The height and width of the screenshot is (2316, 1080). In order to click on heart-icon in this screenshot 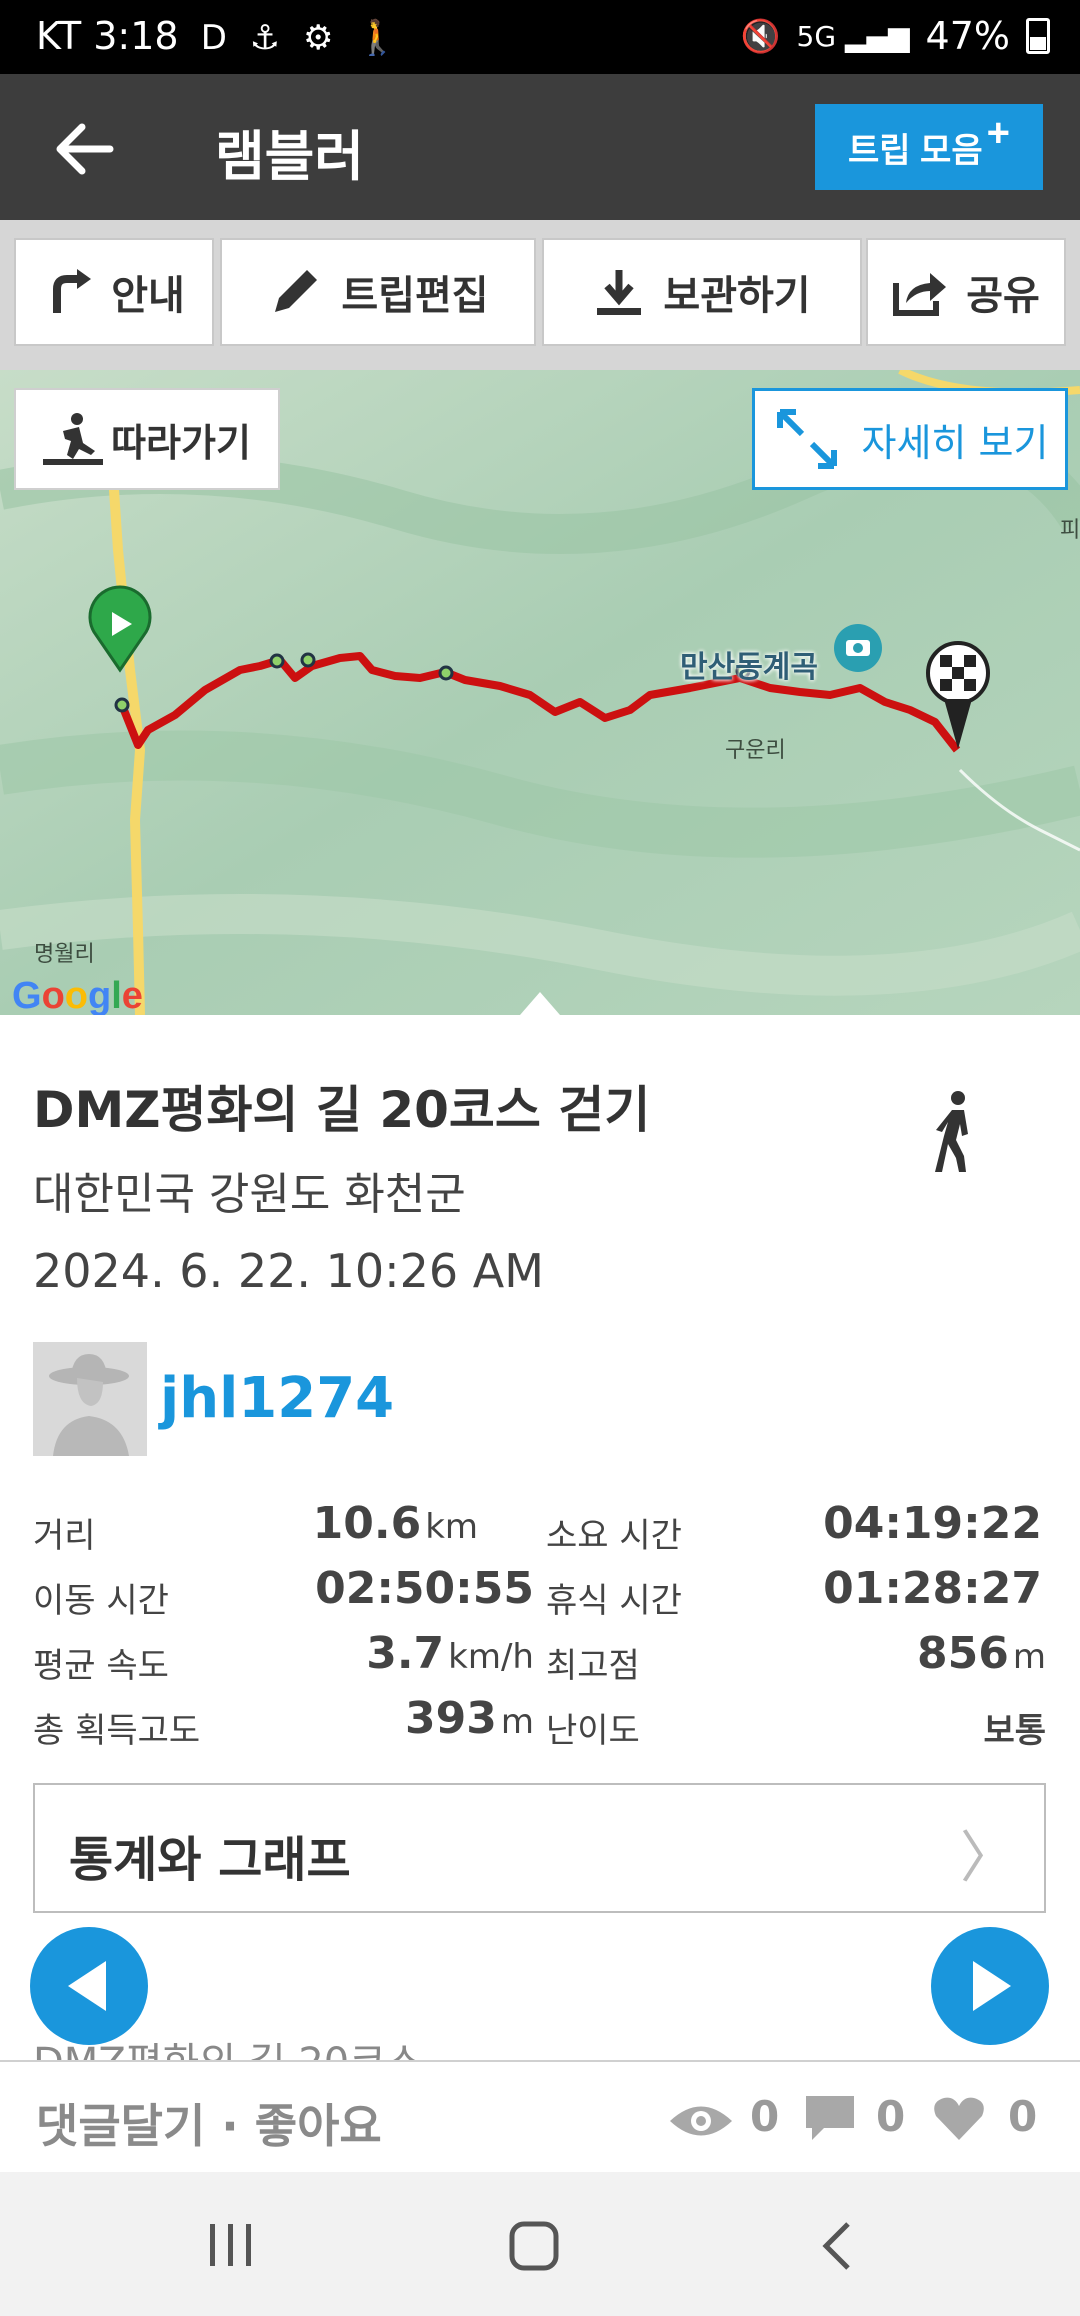, I will do `click(959, 2118)`.